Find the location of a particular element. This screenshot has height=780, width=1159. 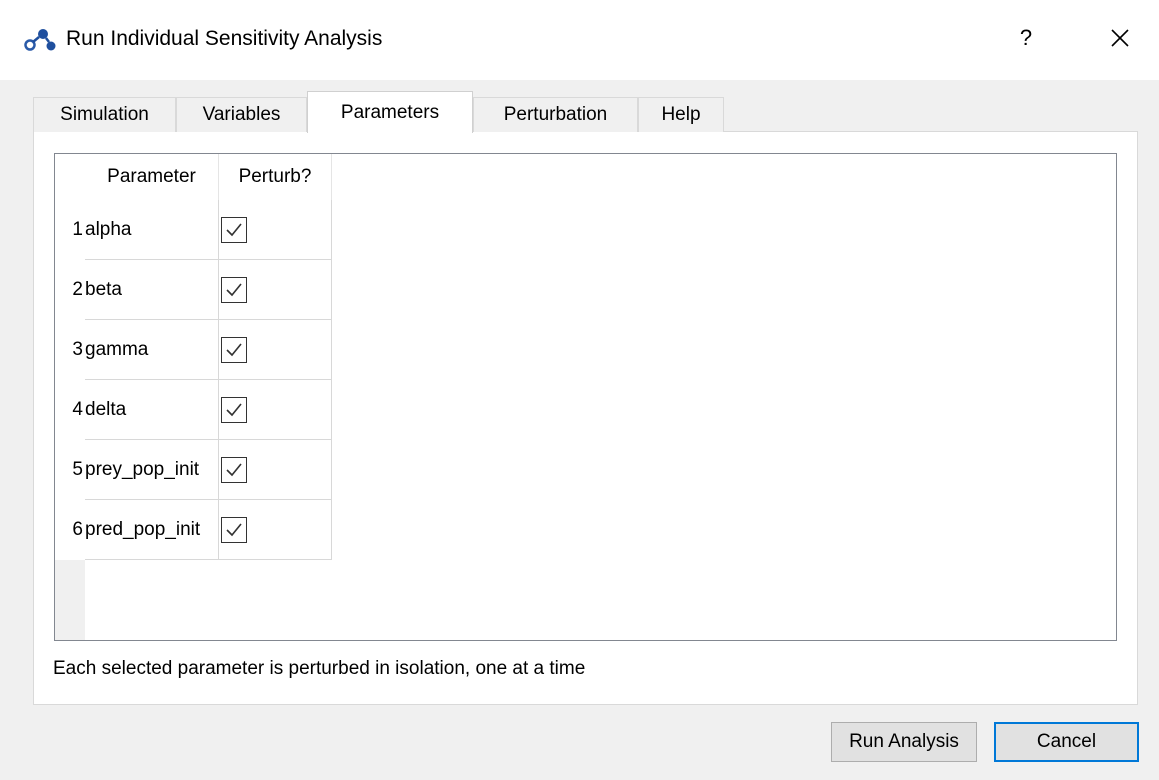

tab-help: Help is located at coordinates (681, 114).